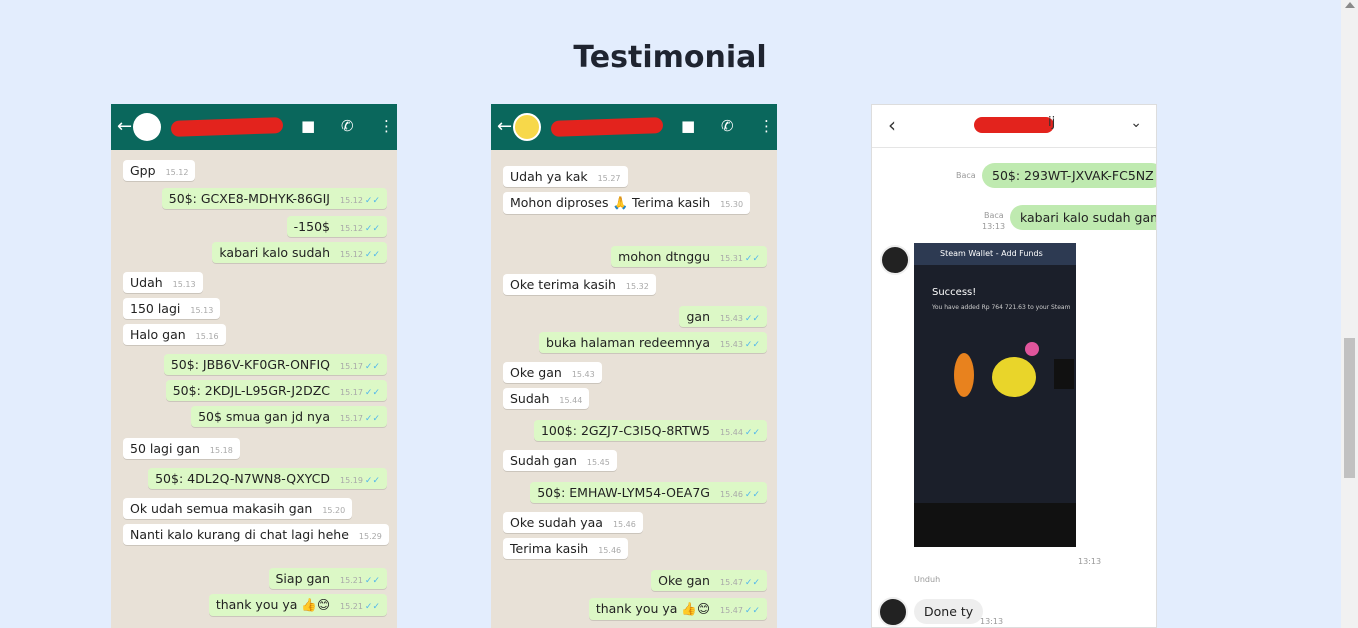  What do you see at coordinates (334, 510) in the screenshot?
I see `message-time: 15.20` at bounding box center [334, 510].